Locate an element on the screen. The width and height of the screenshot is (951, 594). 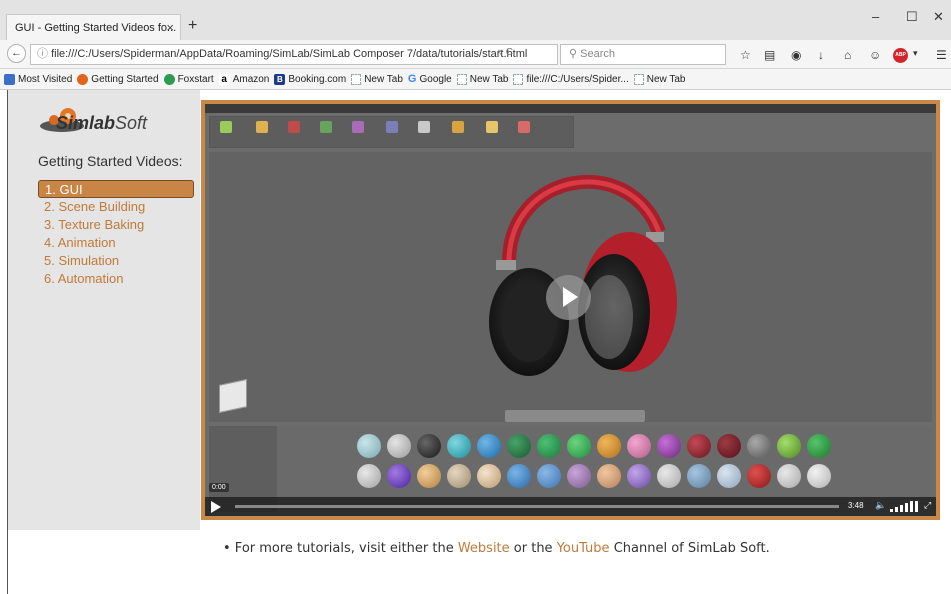
youtube-link: YouTube is located at coordinates (583, 548).